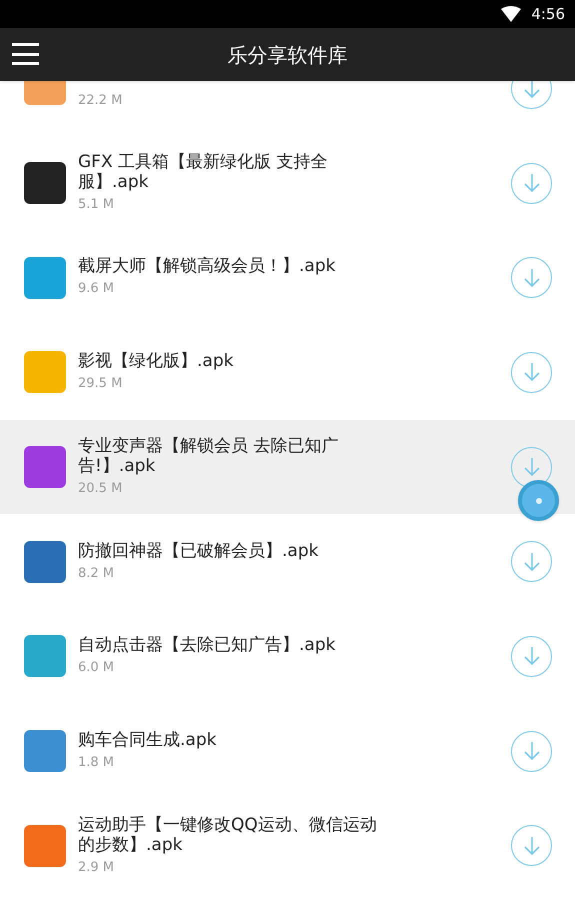 The image size is (575, 920). What do you see at coordinates (288, 55) in the screenshot?
I see `app-title: 乐分享软件库` at bounding box center [288, 55].